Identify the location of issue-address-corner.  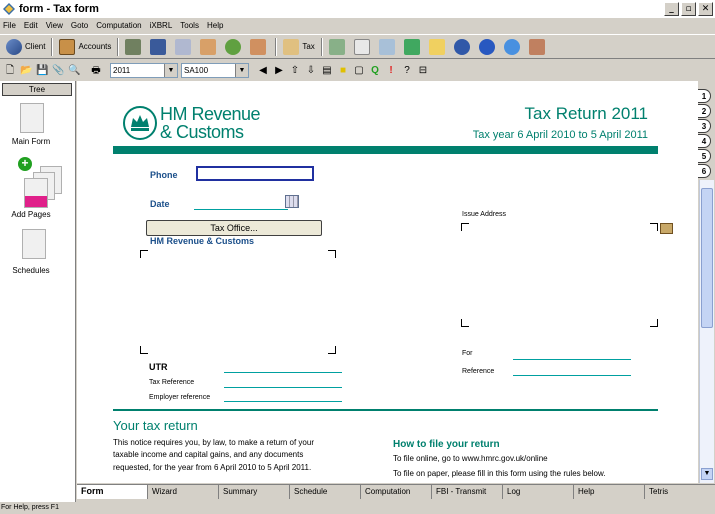
(465, 323).